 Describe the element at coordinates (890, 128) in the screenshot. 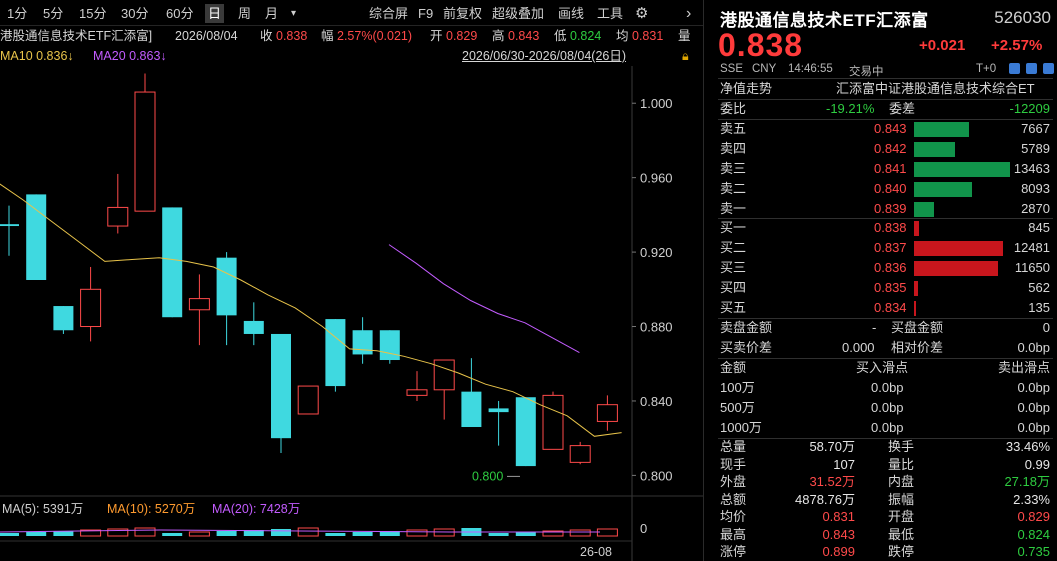

I see `ask-level-price: 0.843` at that location.